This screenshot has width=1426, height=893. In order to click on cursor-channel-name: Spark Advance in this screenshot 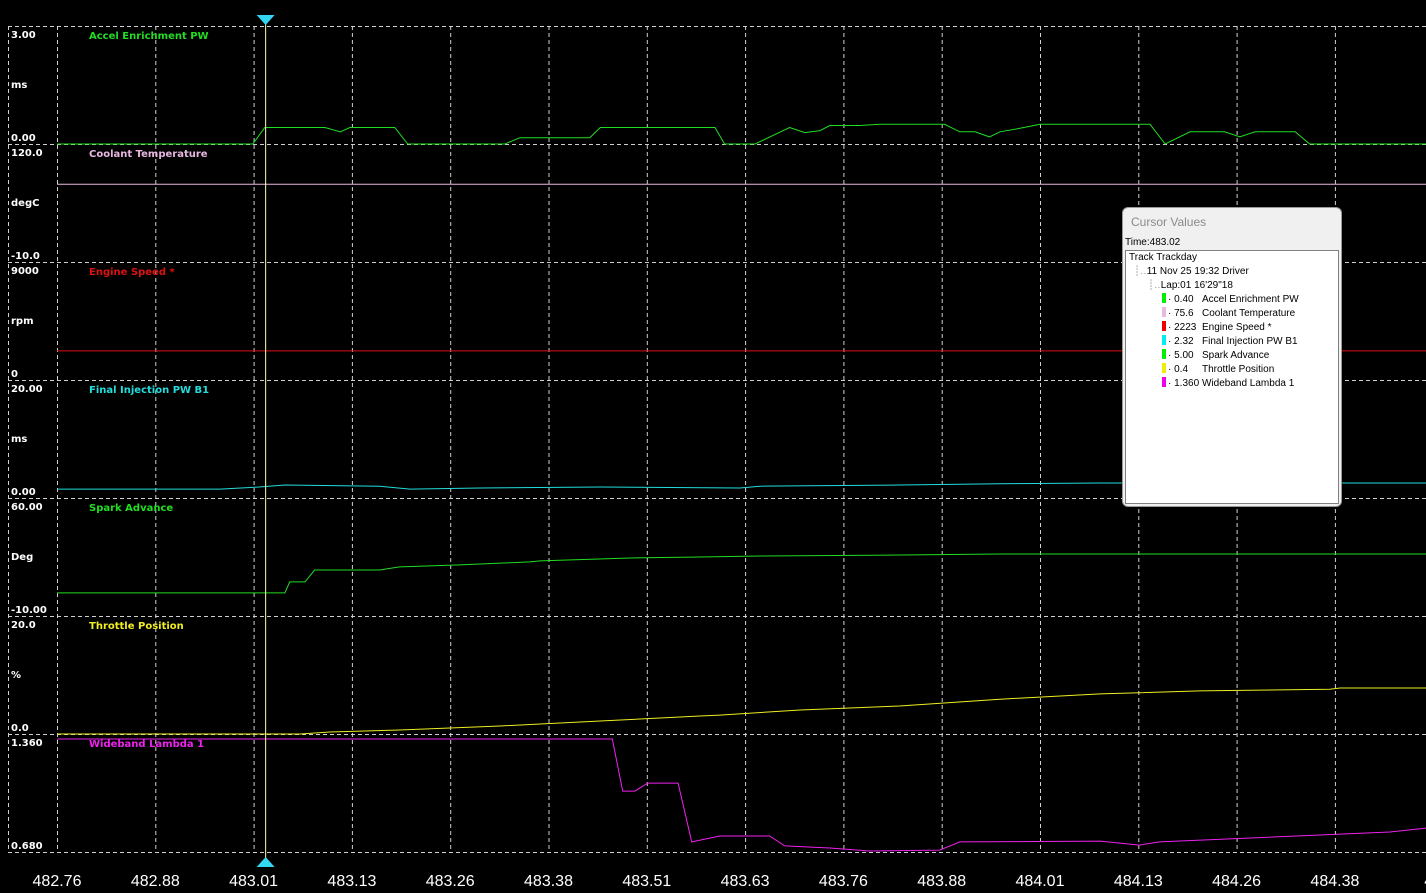, I will do `click(1236, 355)`.